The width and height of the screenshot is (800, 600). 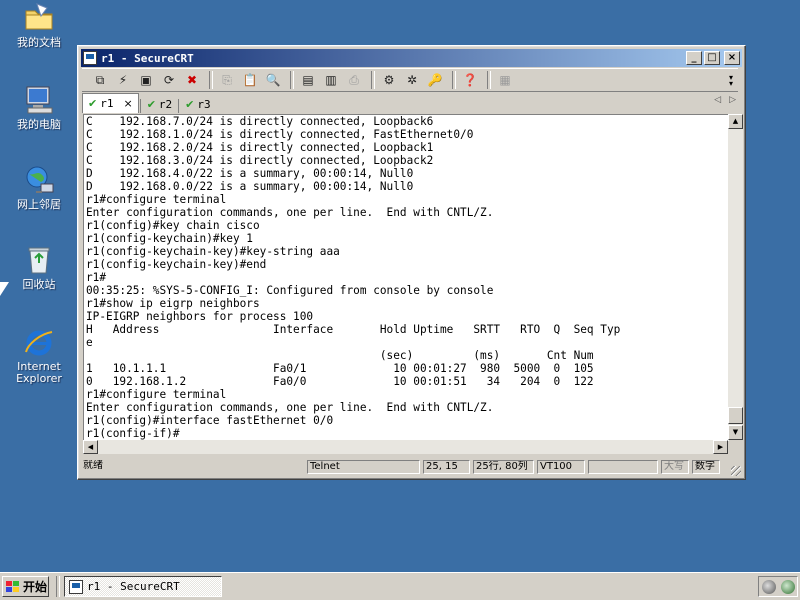 What do you see at coordinates (165, 104) in the screenshot?
I see `tab-label: r2` at bounding box center [165, 104].